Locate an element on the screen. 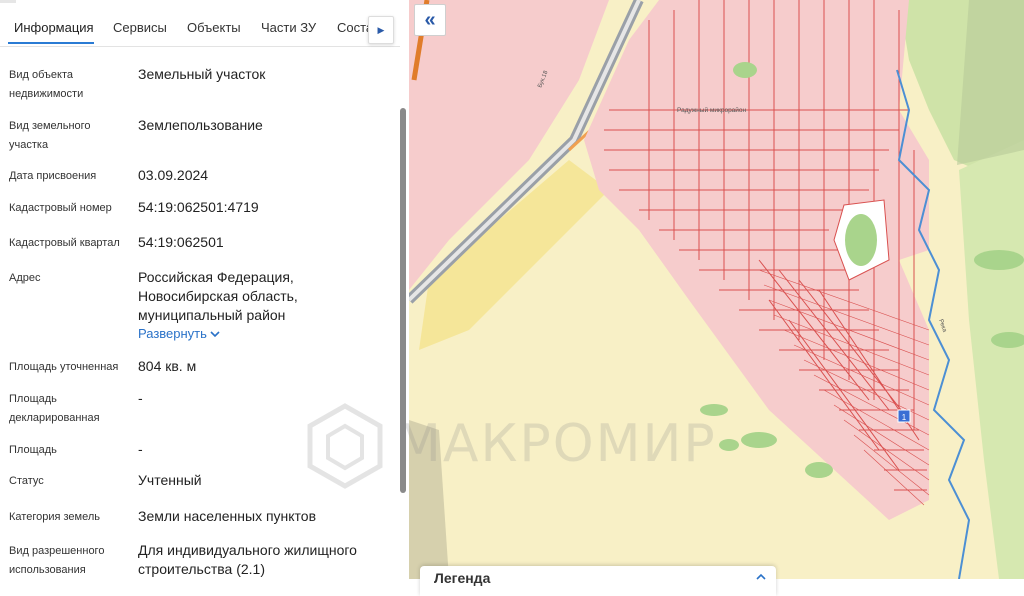 The image size is (1024, 596). tab-services: Сервисы is located at coordinates (140, 27).